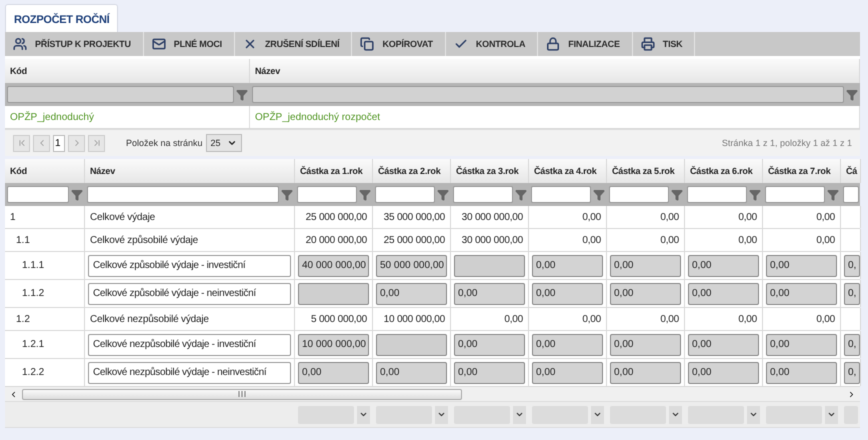 This screenshot has width=868, height=440. Describe the element at coordinates (189, 265) in the screenshot. I see `name-field: Celkové způsobilé výdaje - investiční` at that location.